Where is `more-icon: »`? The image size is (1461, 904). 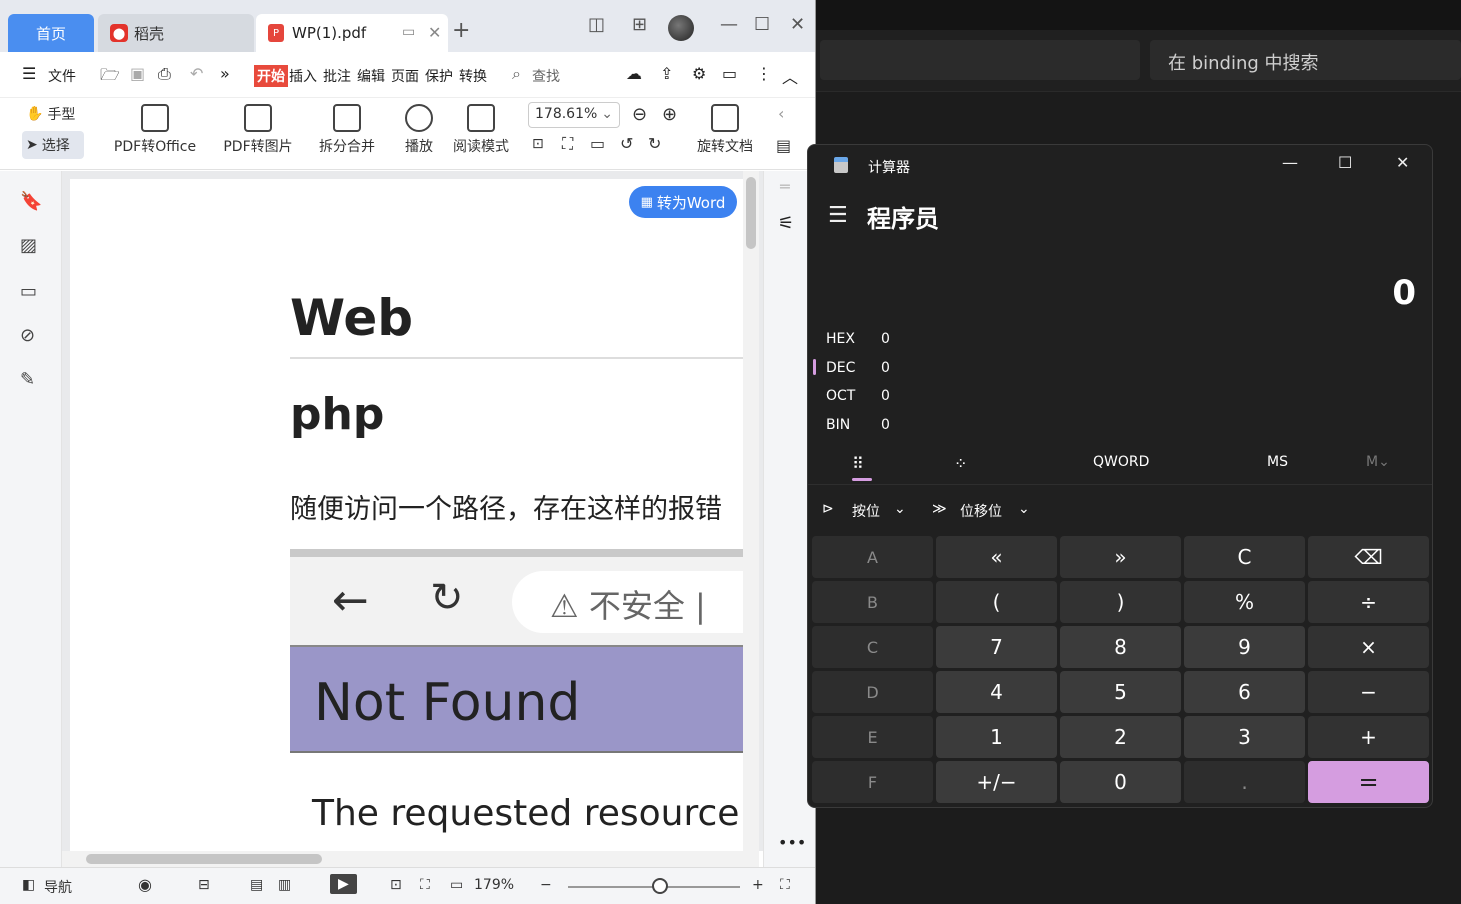
more-icon: » is located at coordinates (225, 73).